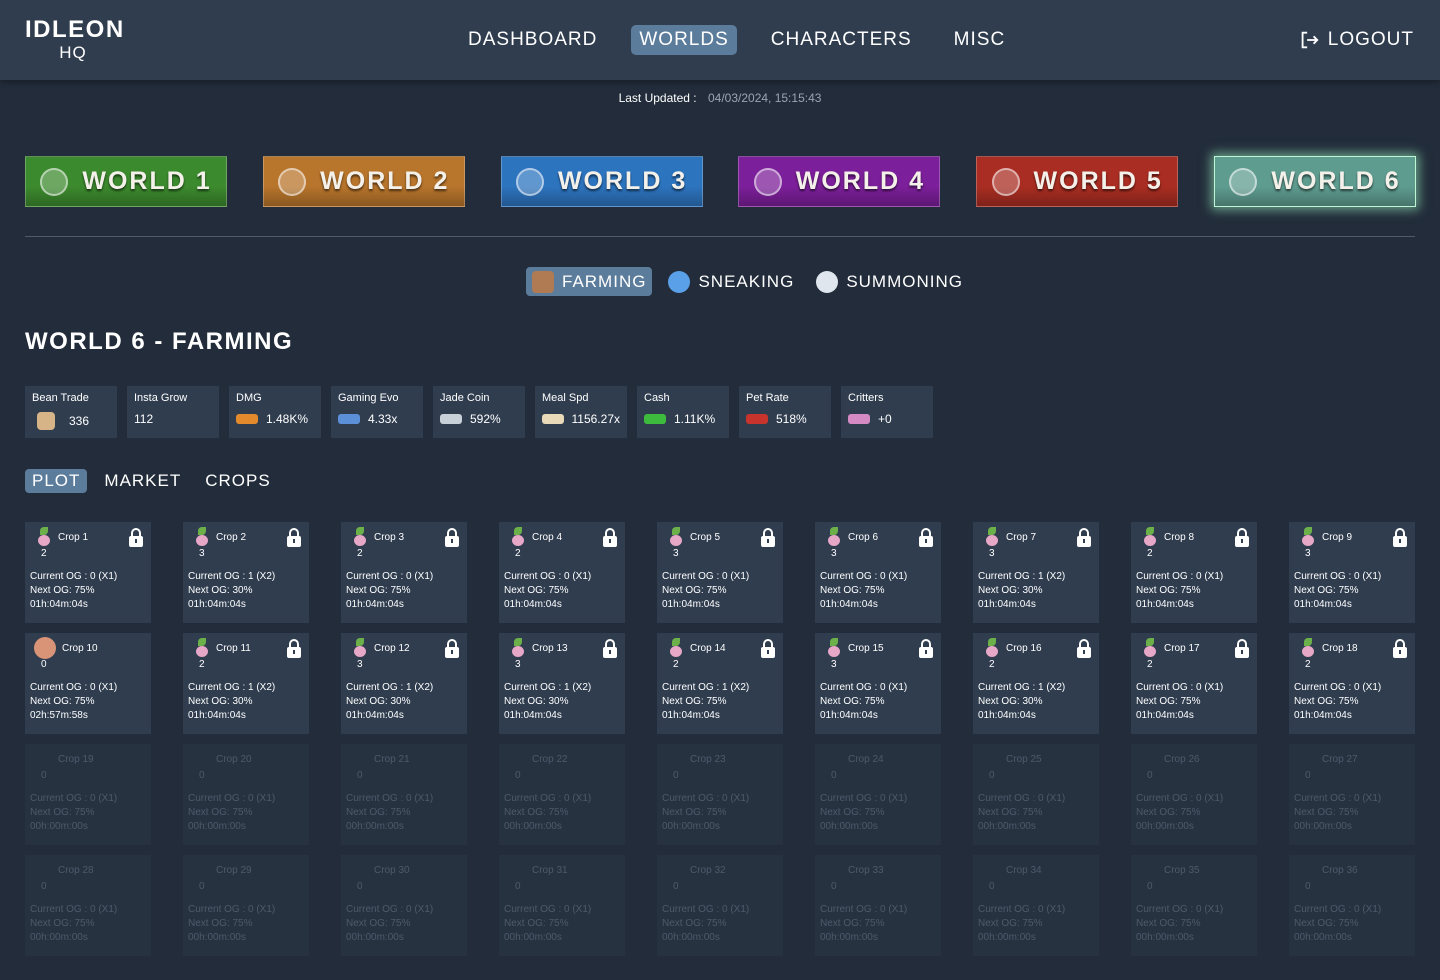 The height and width of the screenshot is (980, 1440). Describe the element at coordinates (144, 419) in the screenshot. I see `stat-value: 112` at that location.